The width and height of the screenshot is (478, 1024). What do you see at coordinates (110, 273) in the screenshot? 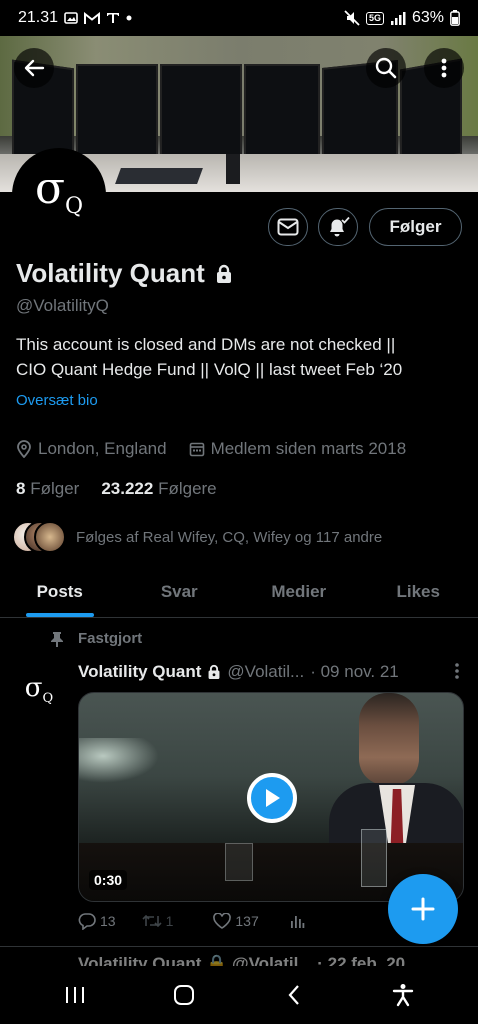
I see `display-name-text: Volatility Quant` at bounding box center [110, 273].